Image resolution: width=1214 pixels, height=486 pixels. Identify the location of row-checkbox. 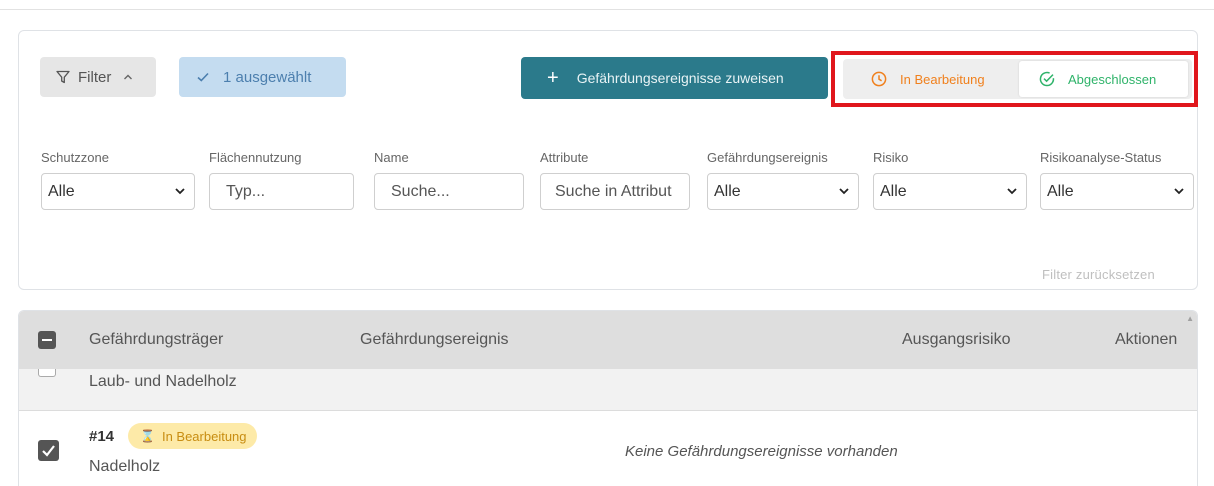
(47, 373).